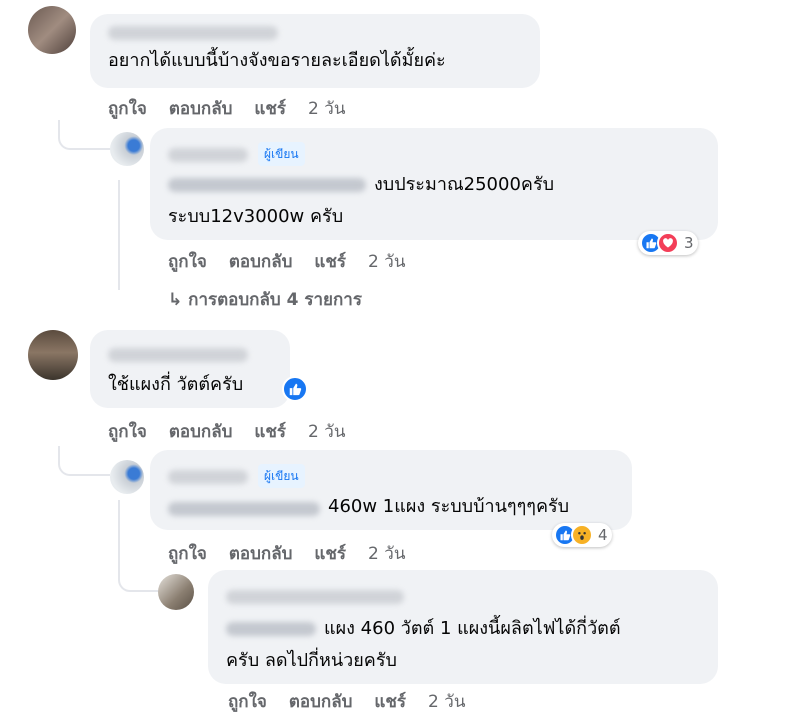  I want to click on reply-arrow-icon: ↳, so click(175, 300).